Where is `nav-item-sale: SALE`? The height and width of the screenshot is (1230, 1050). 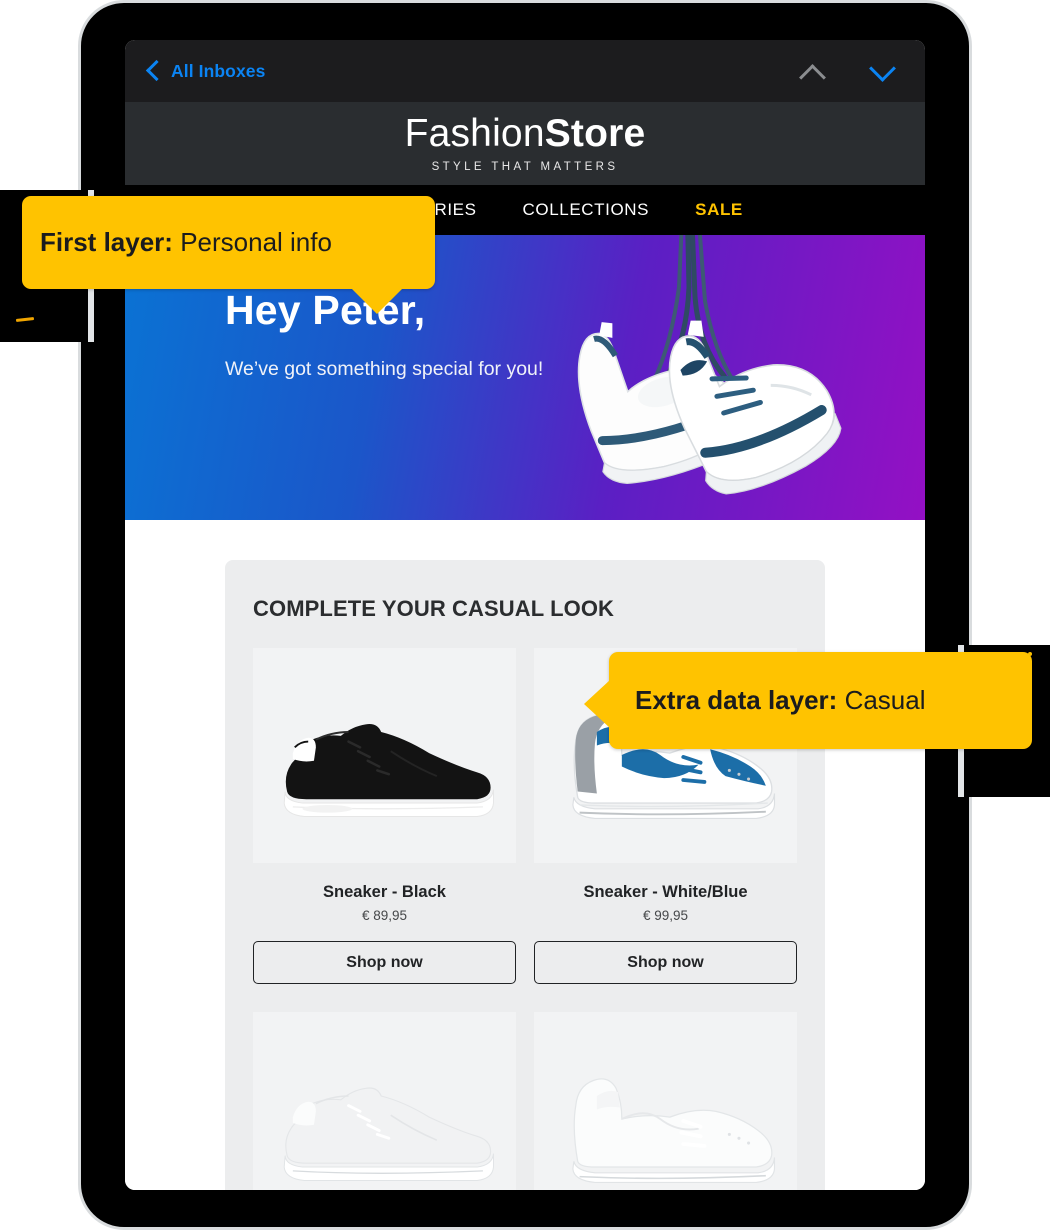 nav-item-sale: SALE is located at coordinates (719, 210).